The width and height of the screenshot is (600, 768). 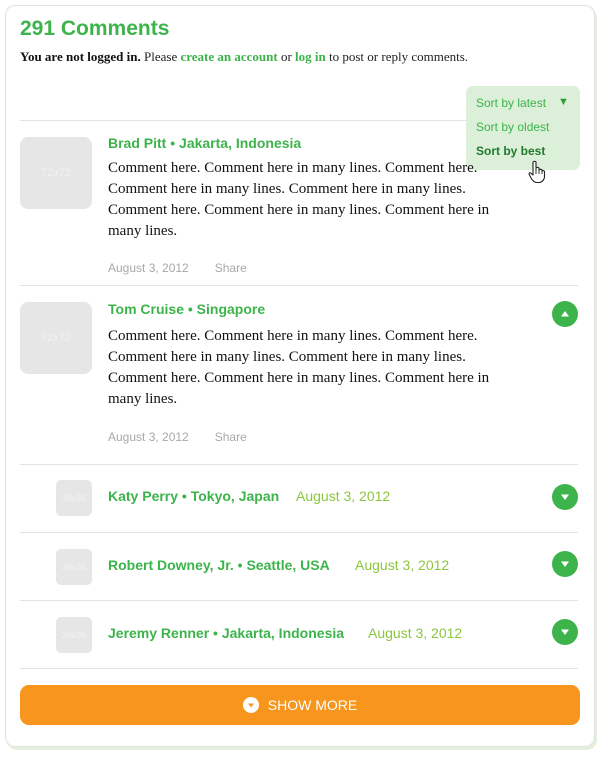 What do you see at coordinates (160, 56) in the screenshot?
I see `please-text: Please` at bounding box center [160, 56].